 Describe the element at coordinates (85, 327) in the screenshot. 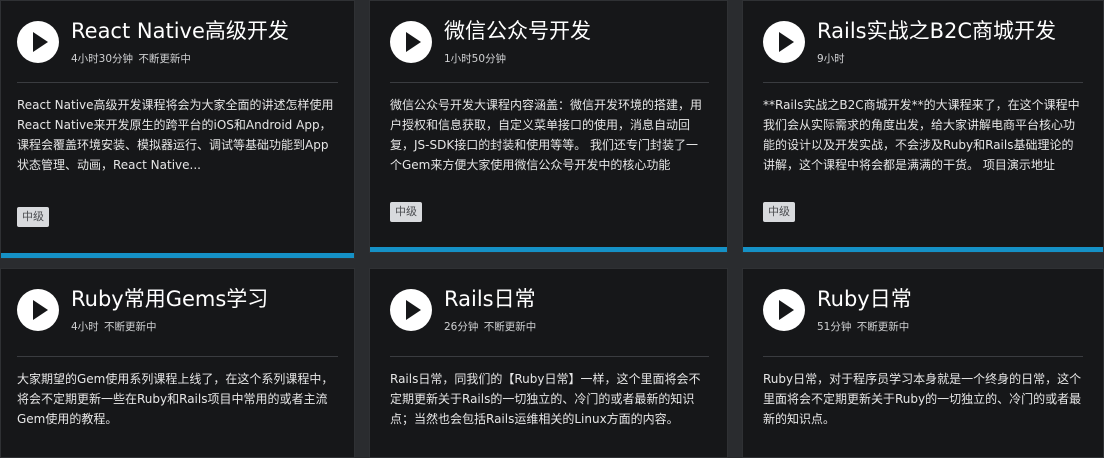

I see `course-duration: 4小时` at that location.